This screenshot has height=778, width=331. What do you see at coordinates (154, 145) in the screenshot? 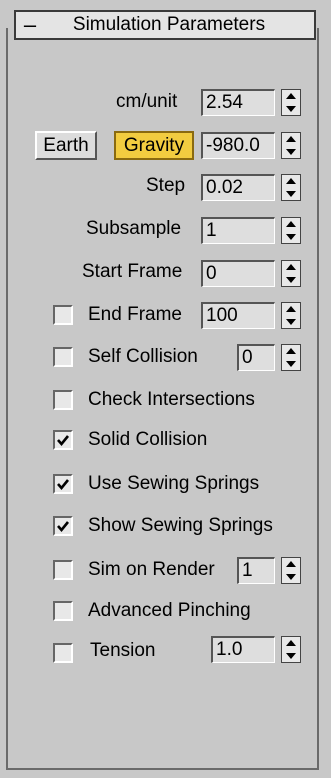
I see `gravity-button: Gravity` at bounding box center [154, 145].